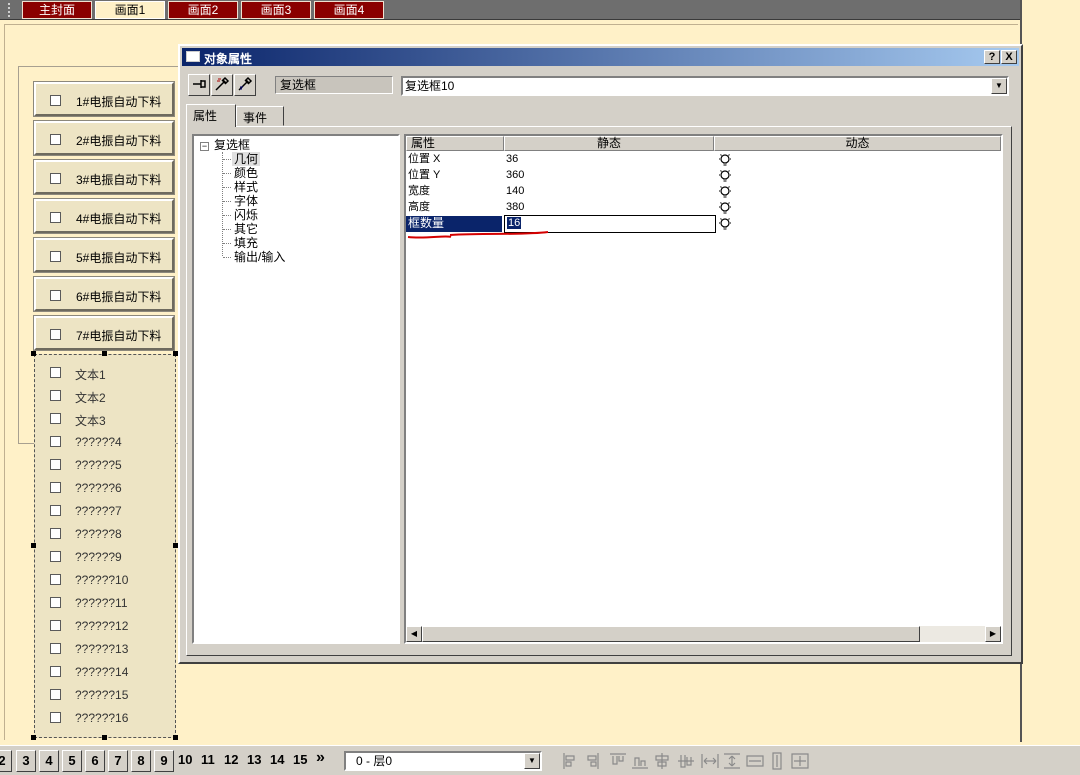  I want to click on page-button: 2, so click(6, 761).